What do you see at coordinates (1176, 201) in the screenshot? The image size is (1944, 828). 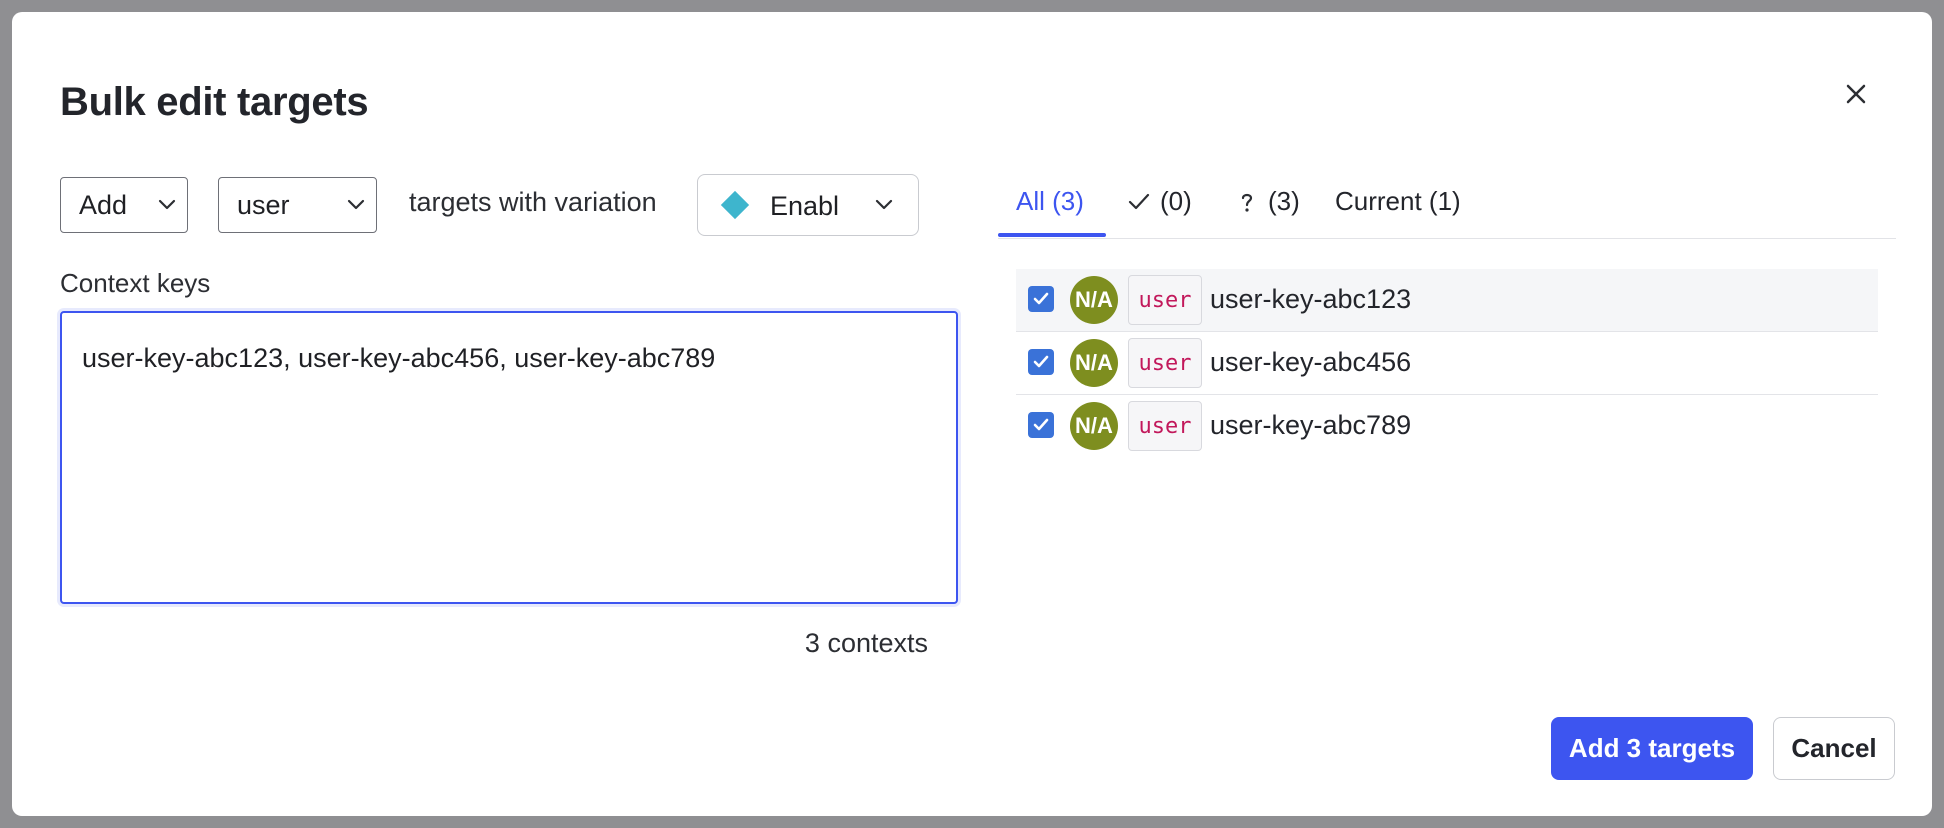 I see `tab-included-label: (0)` at bounding box center [1176, 201].